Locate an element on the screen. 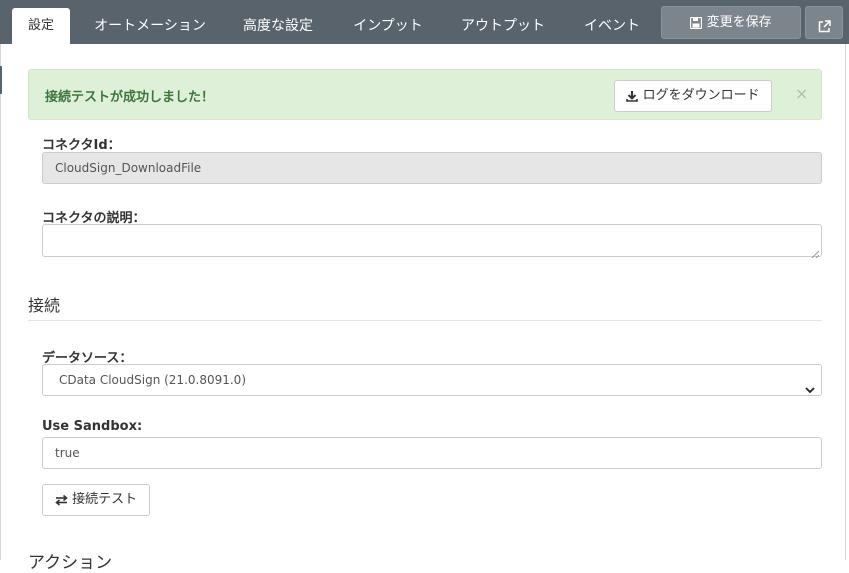 This screenshot has height=573, width=849. open-external-button is located at coordinates (824, 22).